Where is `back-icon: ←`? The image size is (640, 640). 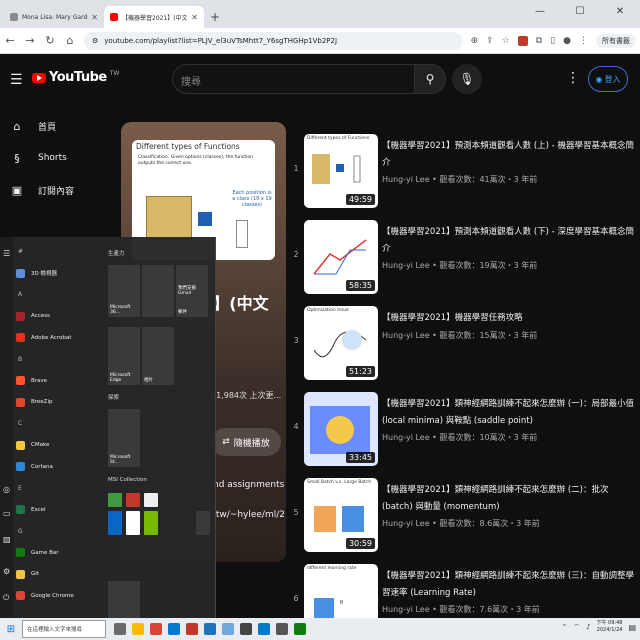
back-icon: ← is located at coordinates (10, 40).